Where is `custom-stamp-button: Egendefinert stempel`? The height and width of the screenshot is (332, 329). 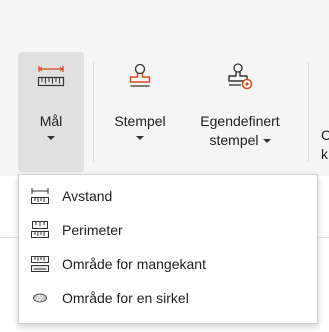 custom-stamp-button: Egendefinert stempel is located at coordinates (240, 112).